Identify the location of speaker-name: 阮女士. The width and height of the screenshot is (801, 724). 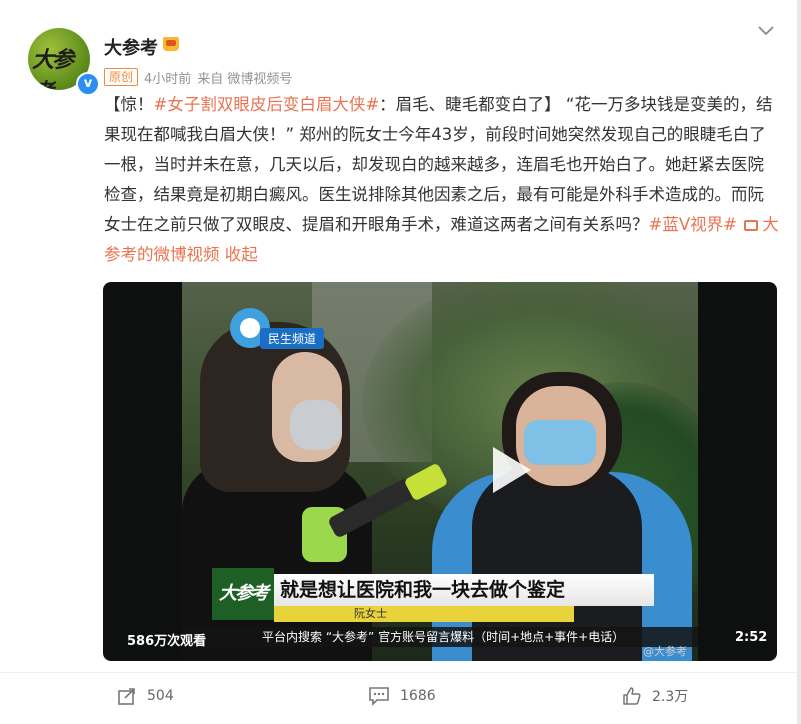
(424, 614).